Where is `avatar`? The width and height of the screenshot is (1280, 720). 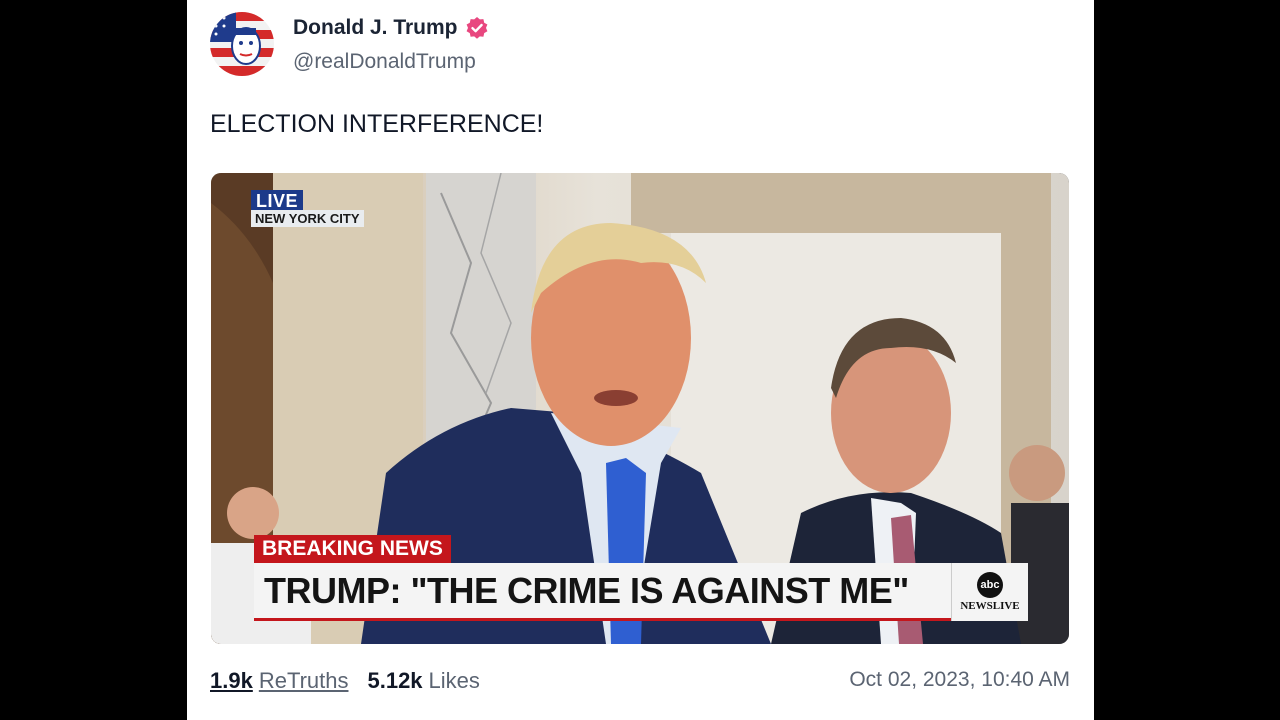 avatar is located at coordinates (242, 44).